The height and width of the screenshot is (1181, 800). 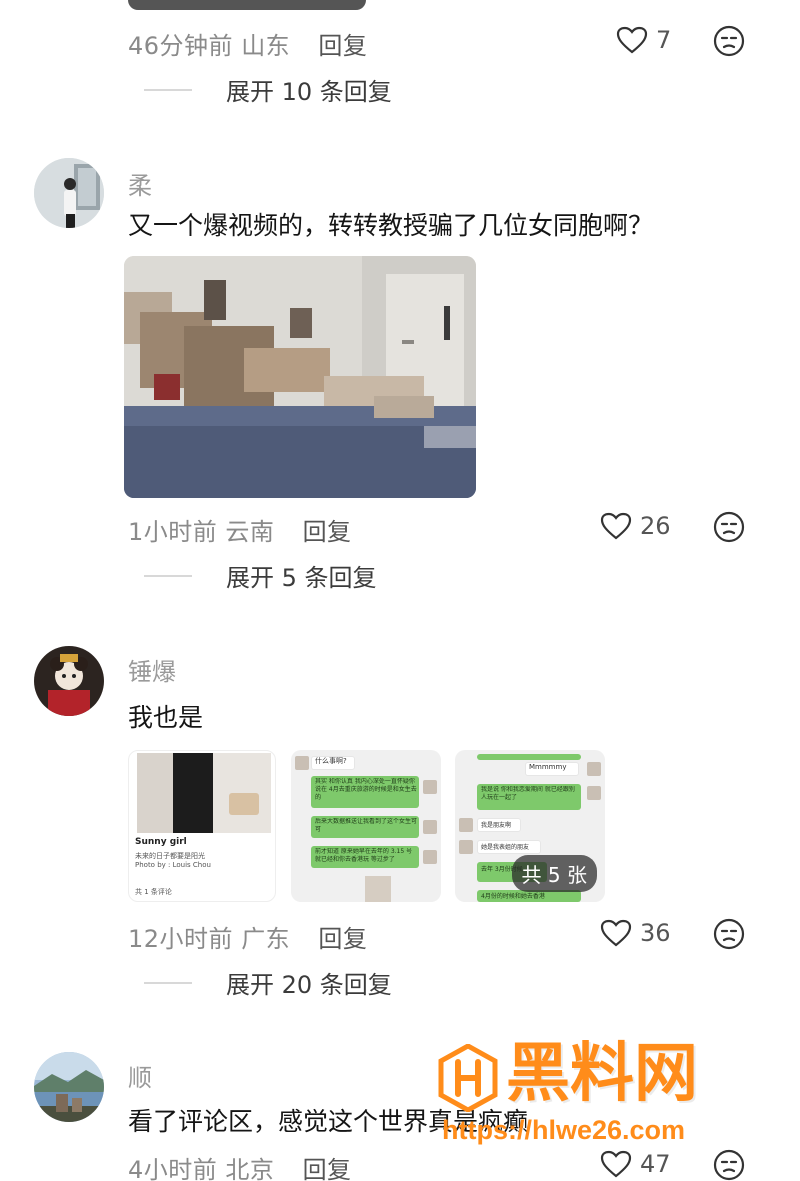 What do you see at coordinates (664, 40) in the screenshot?
I see `like-count: 7` at bounding box center [664, 40].